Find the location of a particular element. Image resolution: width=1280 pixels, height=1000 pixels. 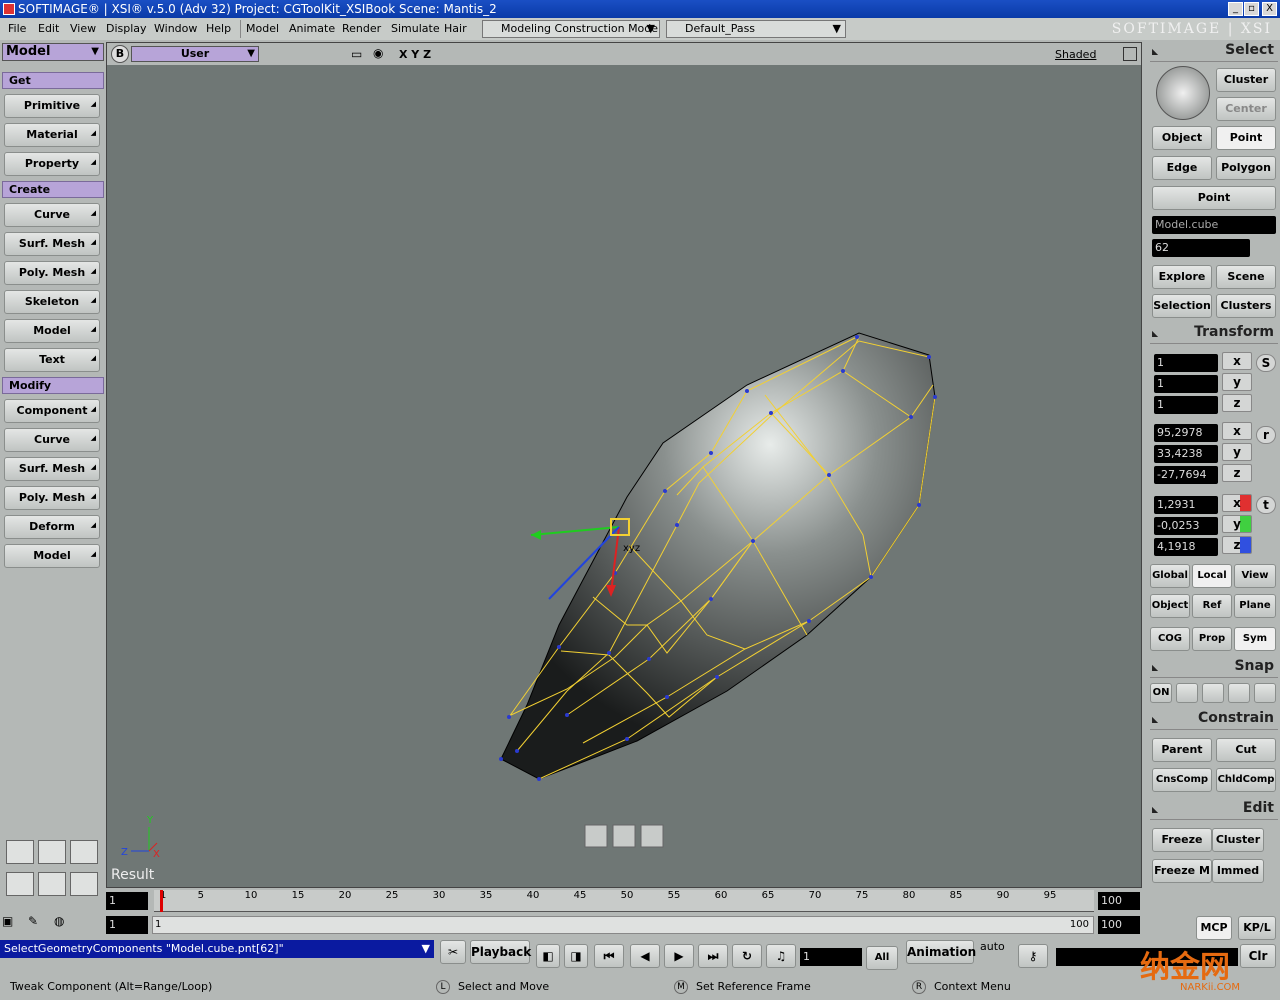

ref-view-button: View is located at coordinates (1255, 576).